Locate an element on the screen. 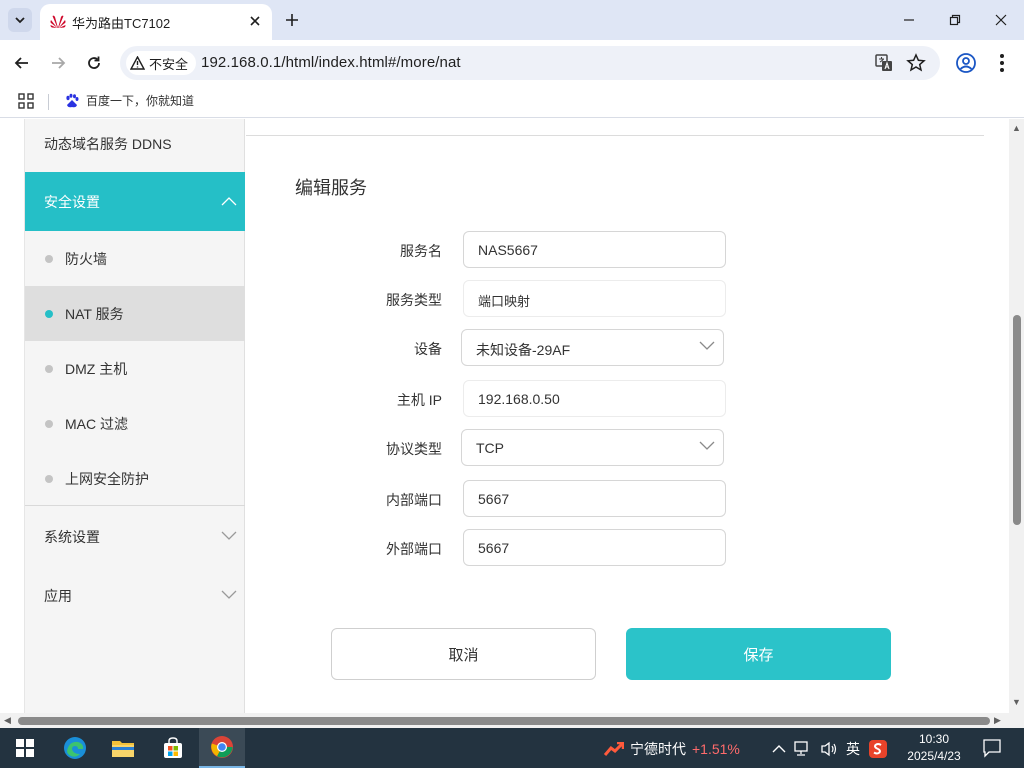  sidebar-section-label: 系统设置 is located at coordinates (72, 537).